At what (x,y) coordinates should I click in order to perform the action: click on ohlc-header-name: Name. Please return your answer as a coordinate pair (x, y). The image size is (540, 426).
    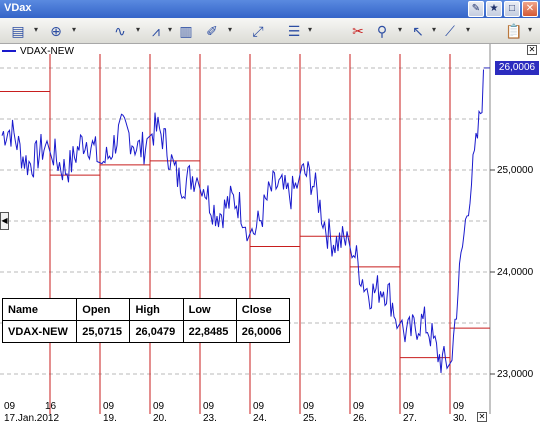
    Looking at the image, I should click on (39, 309).